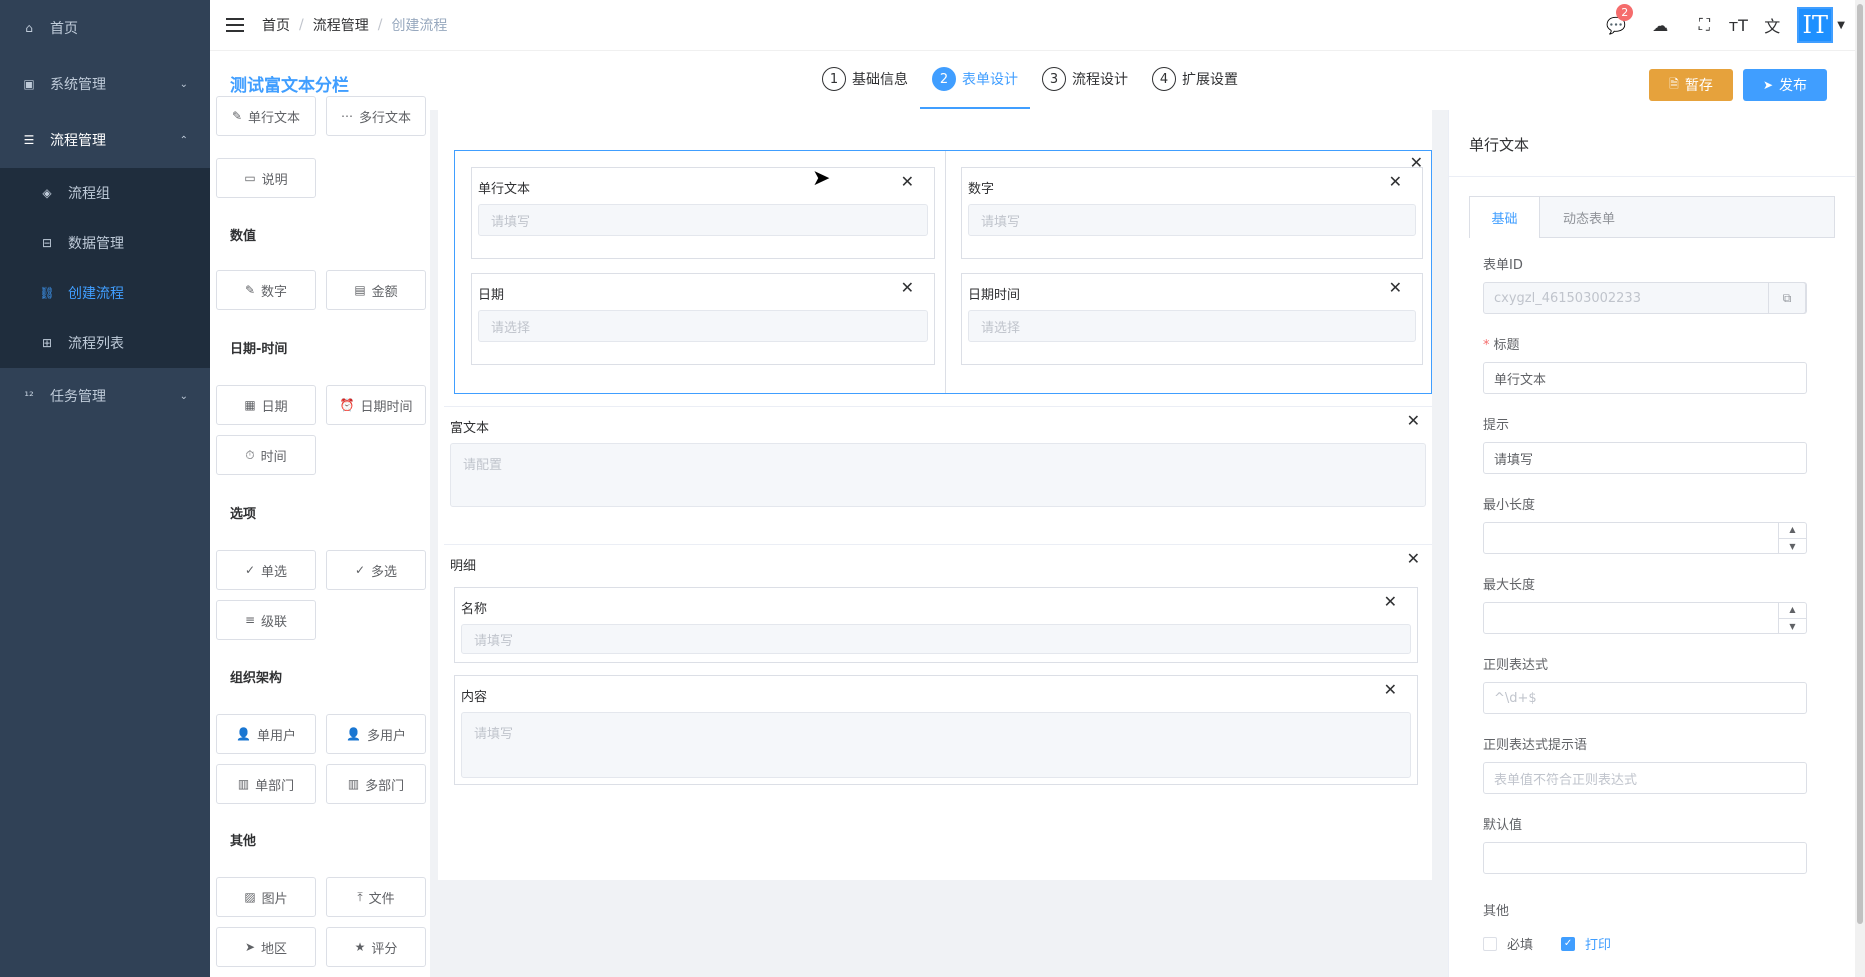  What do you see at coordinates (266, 947) in the screenshot?
I see `palette-region: ➤ 地区` at bounding box center [266, 947].